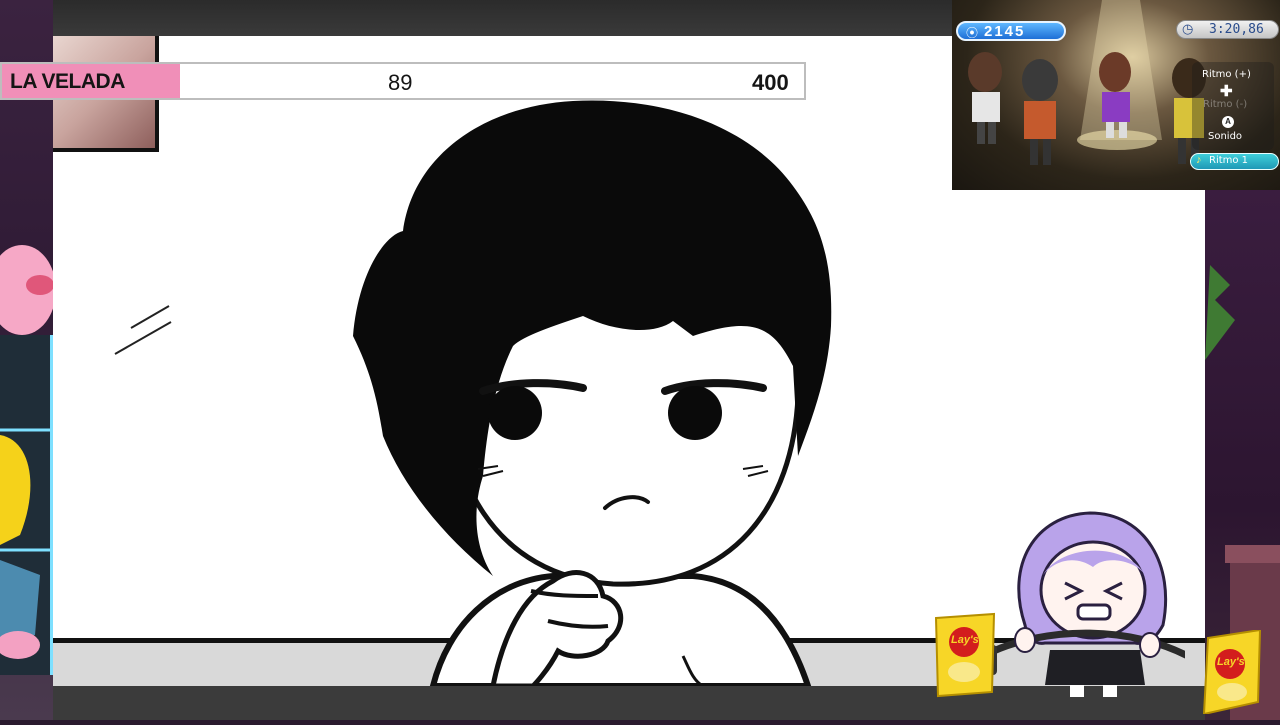 The width and height of the screenshot is (1280, 725). I want to click on selected-ritmo-label: Ritmo 1, so click(1229, 160).